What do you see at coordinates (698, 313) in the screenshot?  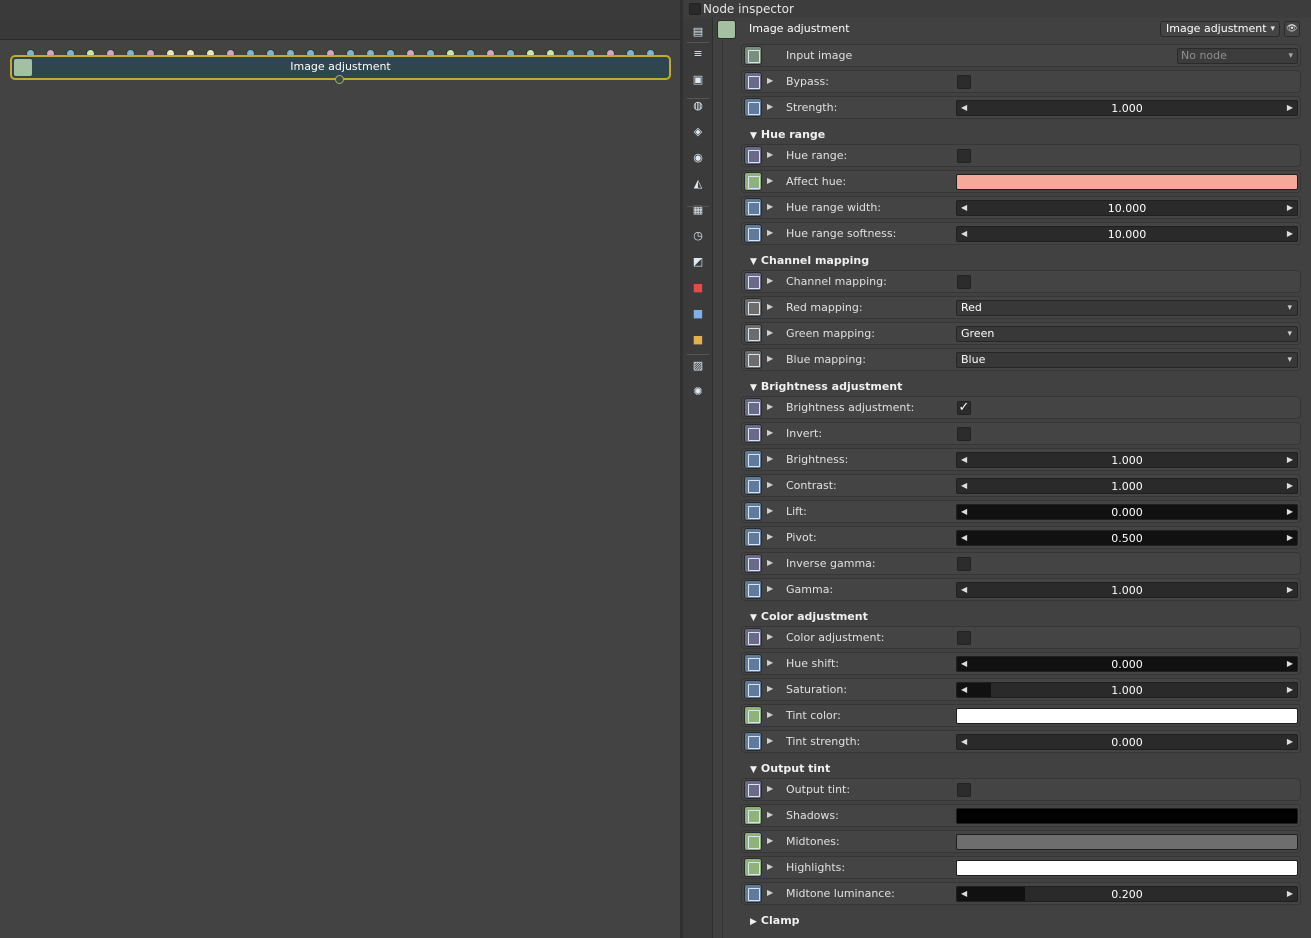 I see `blue-cube-icon: ■` at bounding box center [698, 313].